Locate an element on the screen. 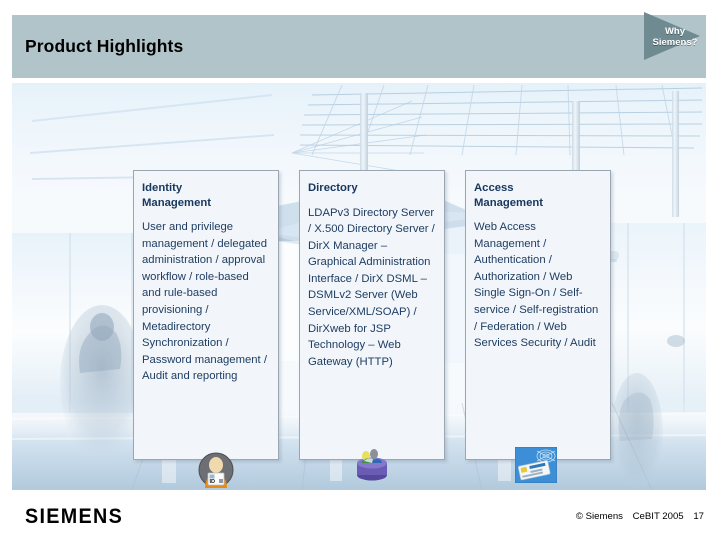  page-number: 17 is located at coordinates (698, 516).